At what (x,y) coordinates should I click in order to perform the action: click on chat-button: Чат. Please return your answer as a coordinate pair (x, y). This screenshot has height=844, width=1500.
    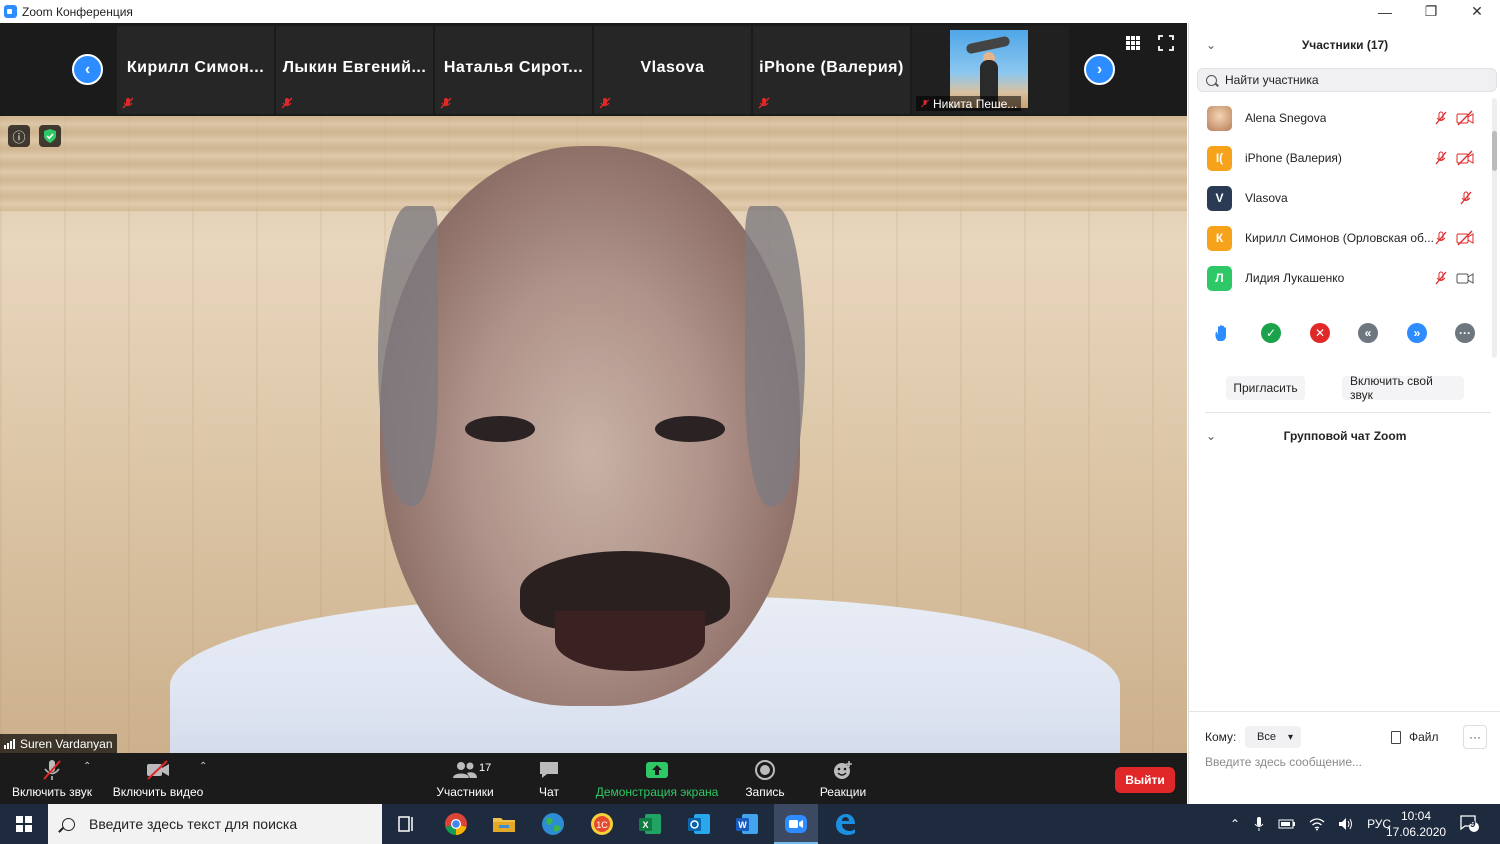
    Looking at the image, I should click on (549, 778).